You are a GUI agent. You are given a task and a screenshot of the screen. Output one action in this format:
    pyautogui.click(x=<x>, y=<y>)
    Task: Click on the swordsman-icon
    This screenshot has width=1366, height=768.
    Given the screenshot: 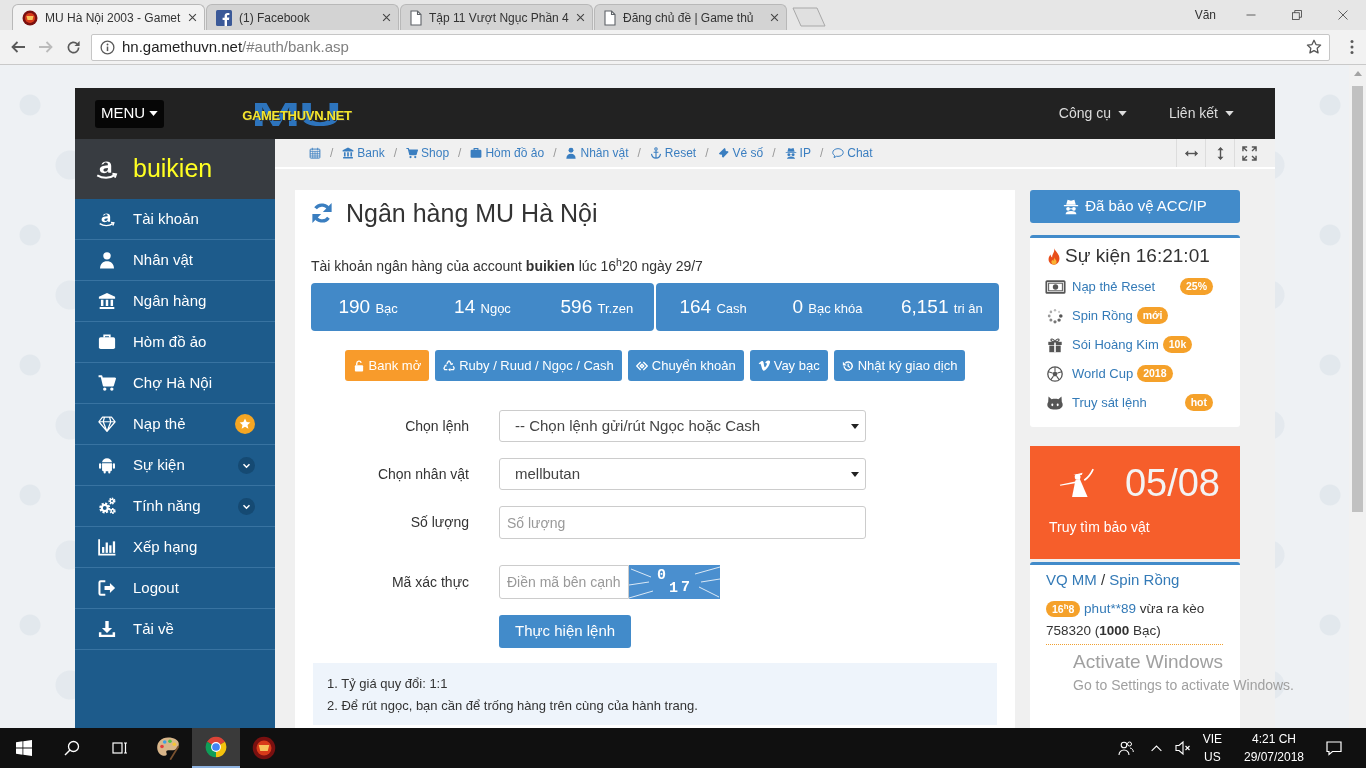 What is the action you would take?
    pyautogui.click(x=1076, y=483)
    